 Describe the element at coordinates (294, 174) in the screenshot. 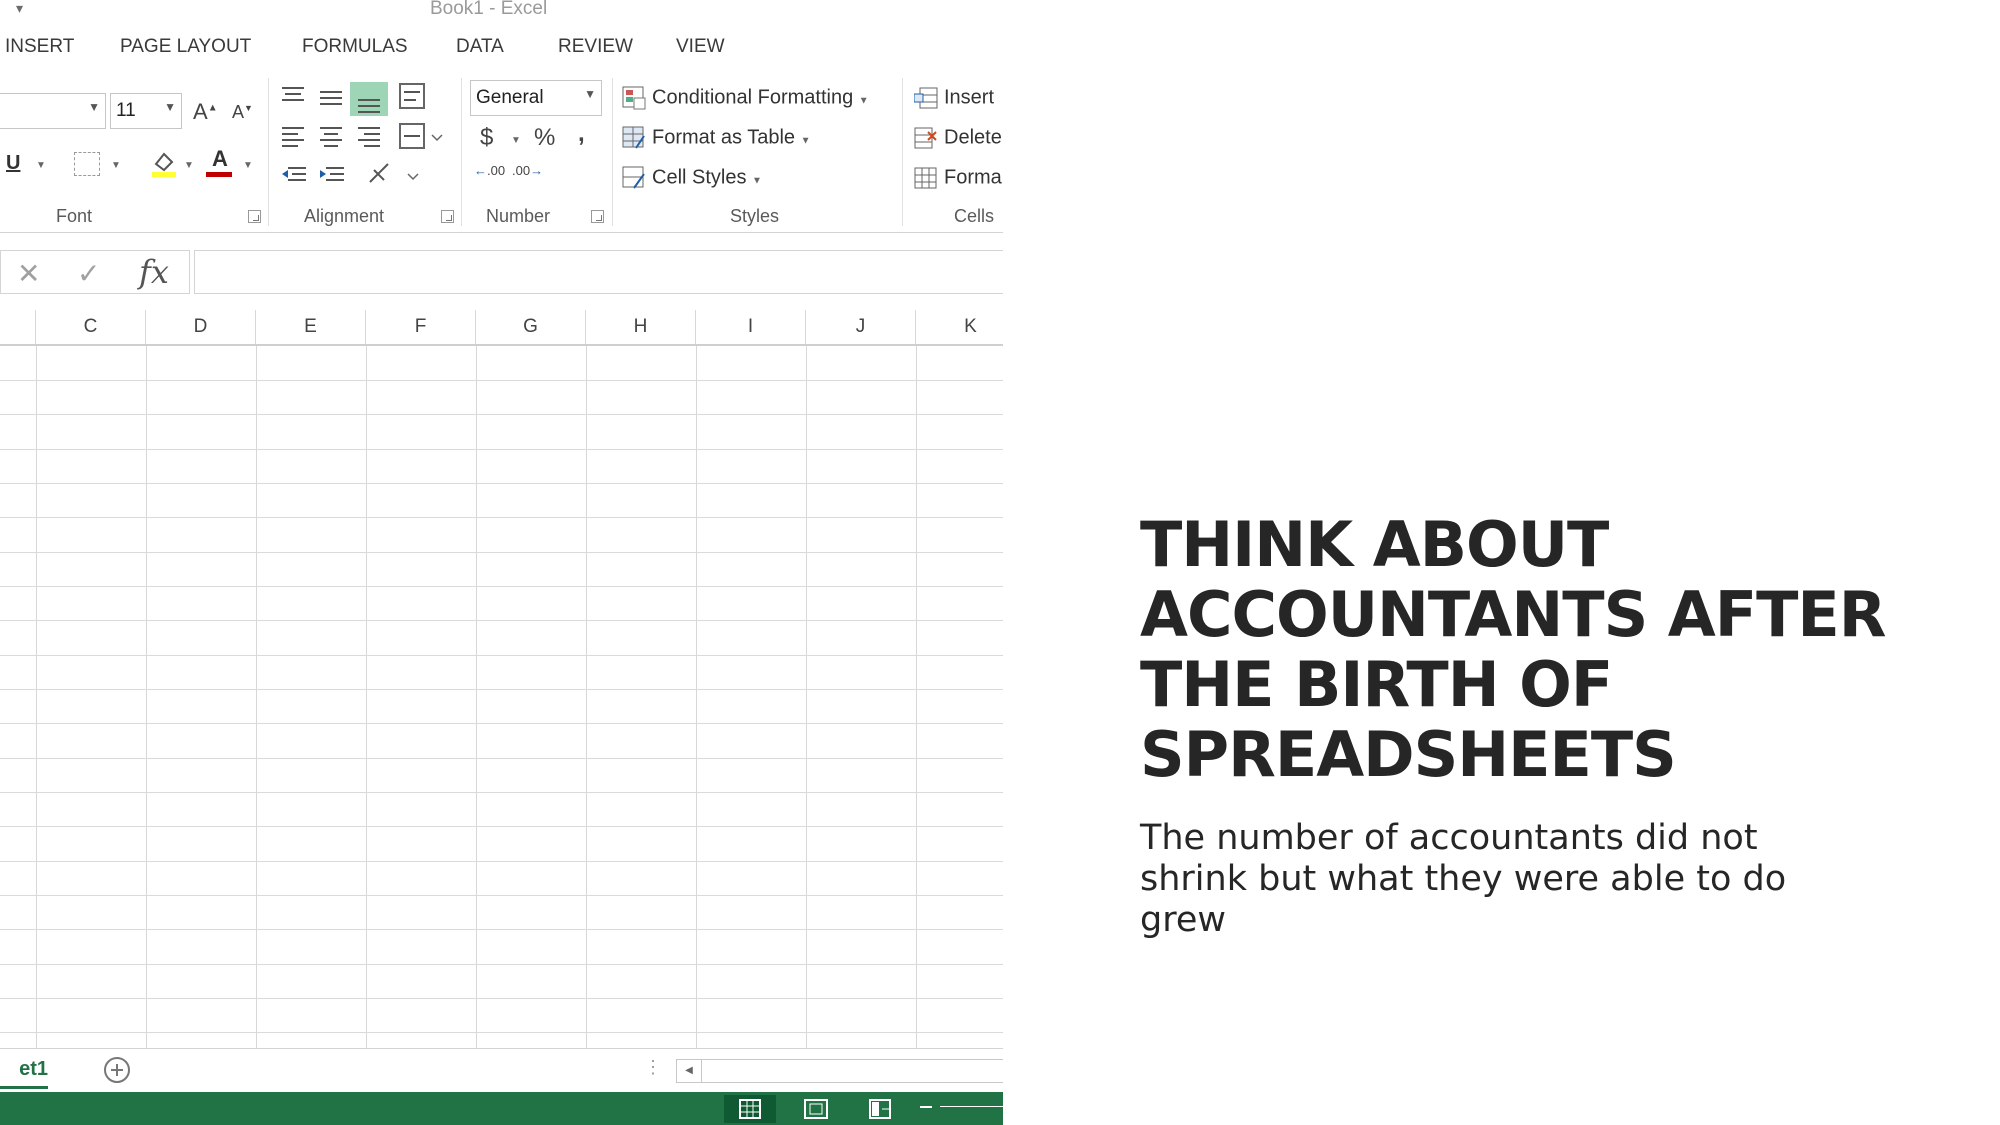

I see `decrease-indent-icon` at that location.